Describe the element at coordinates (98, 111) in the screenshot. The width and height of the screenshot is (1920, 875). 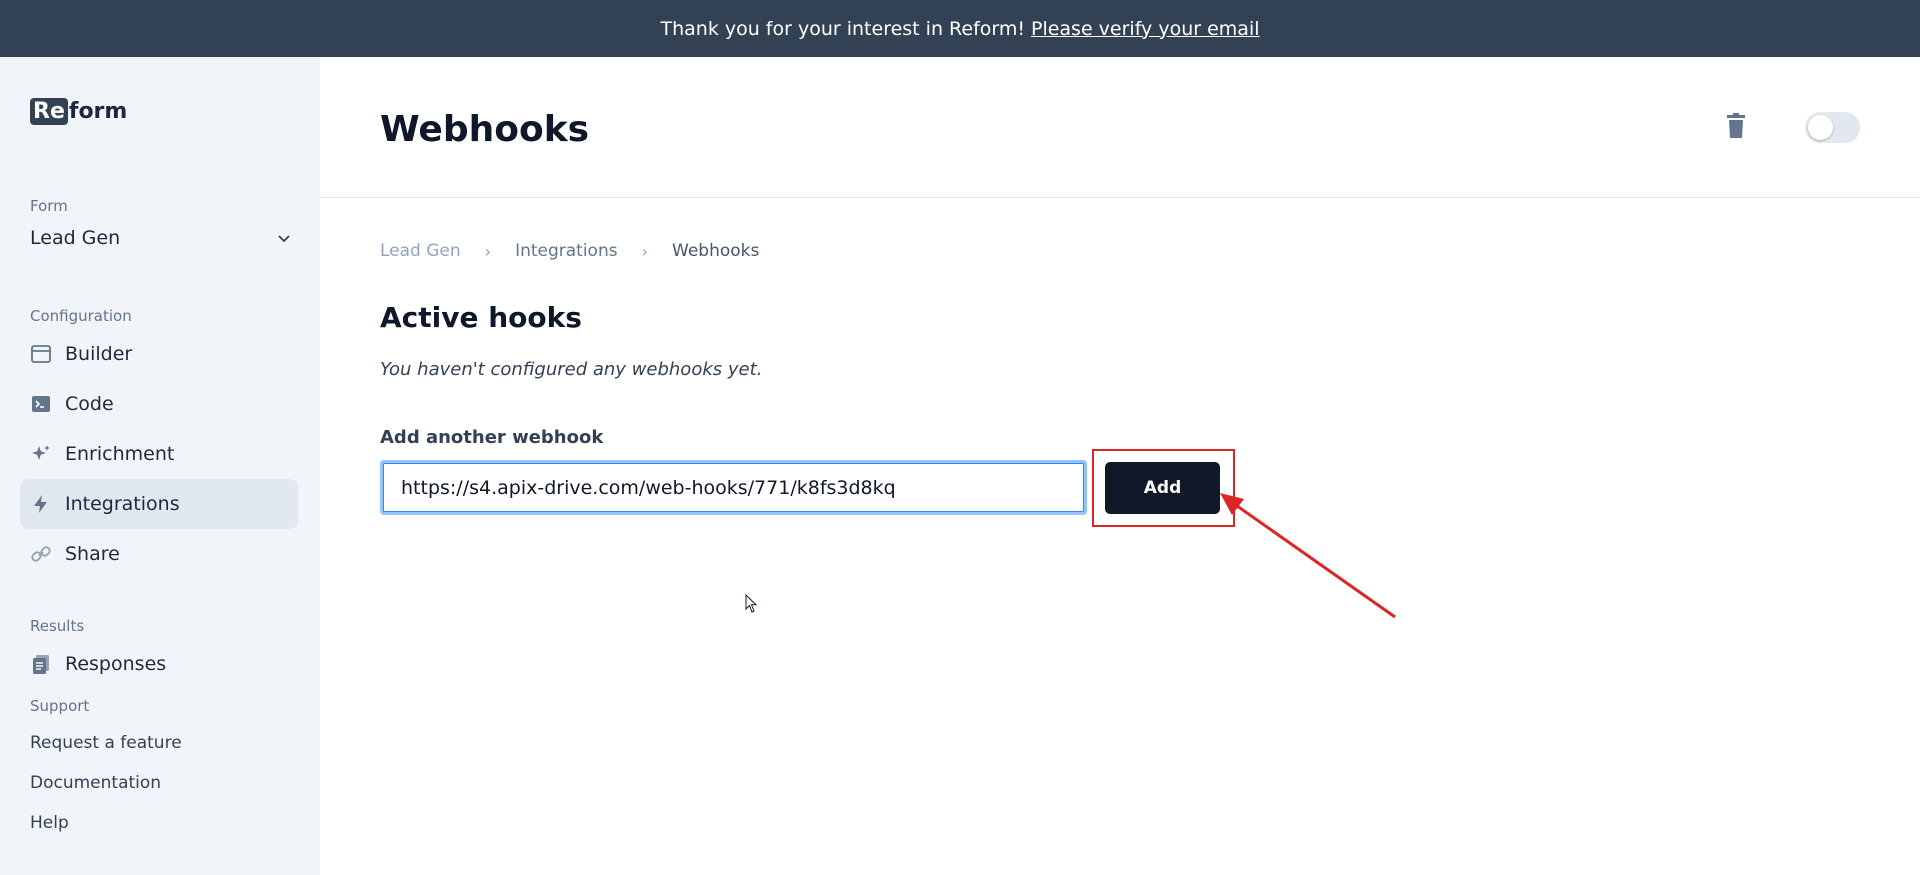
I see `logo-text: form` at that location.